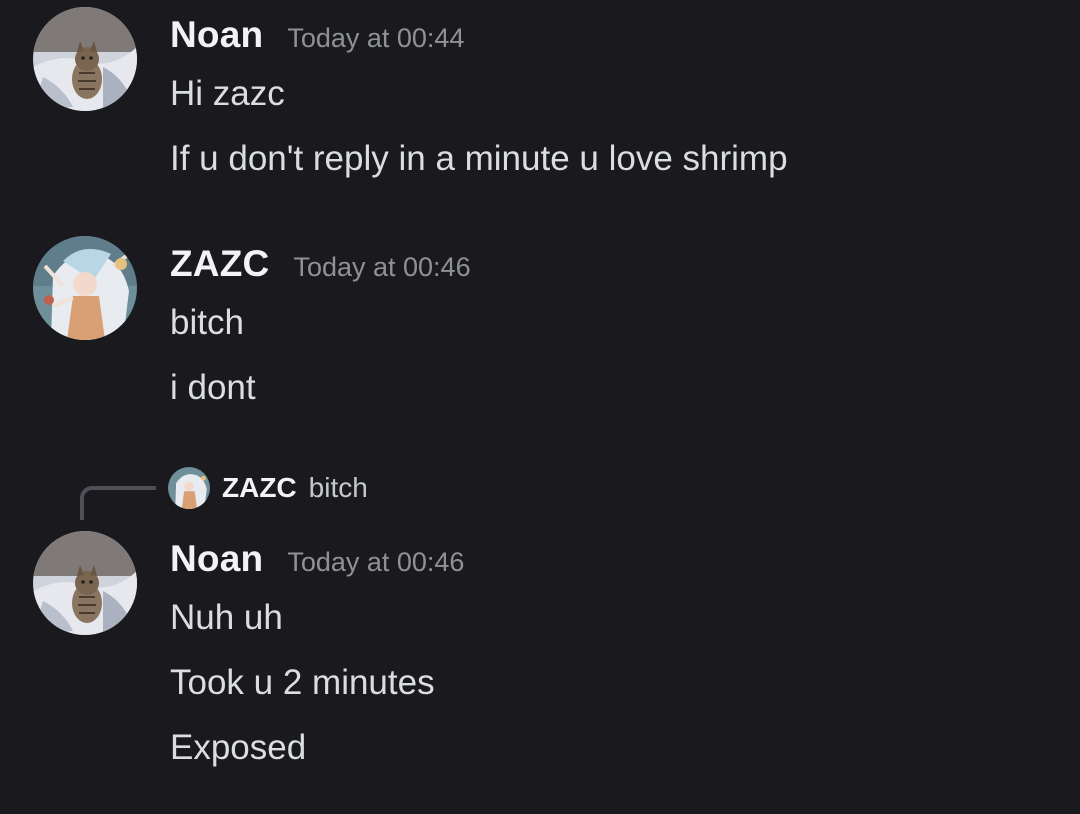 This screenshot has height=814, width=1080. I want to click on reply-reference: ZAZC bitch, so click(268, 488).